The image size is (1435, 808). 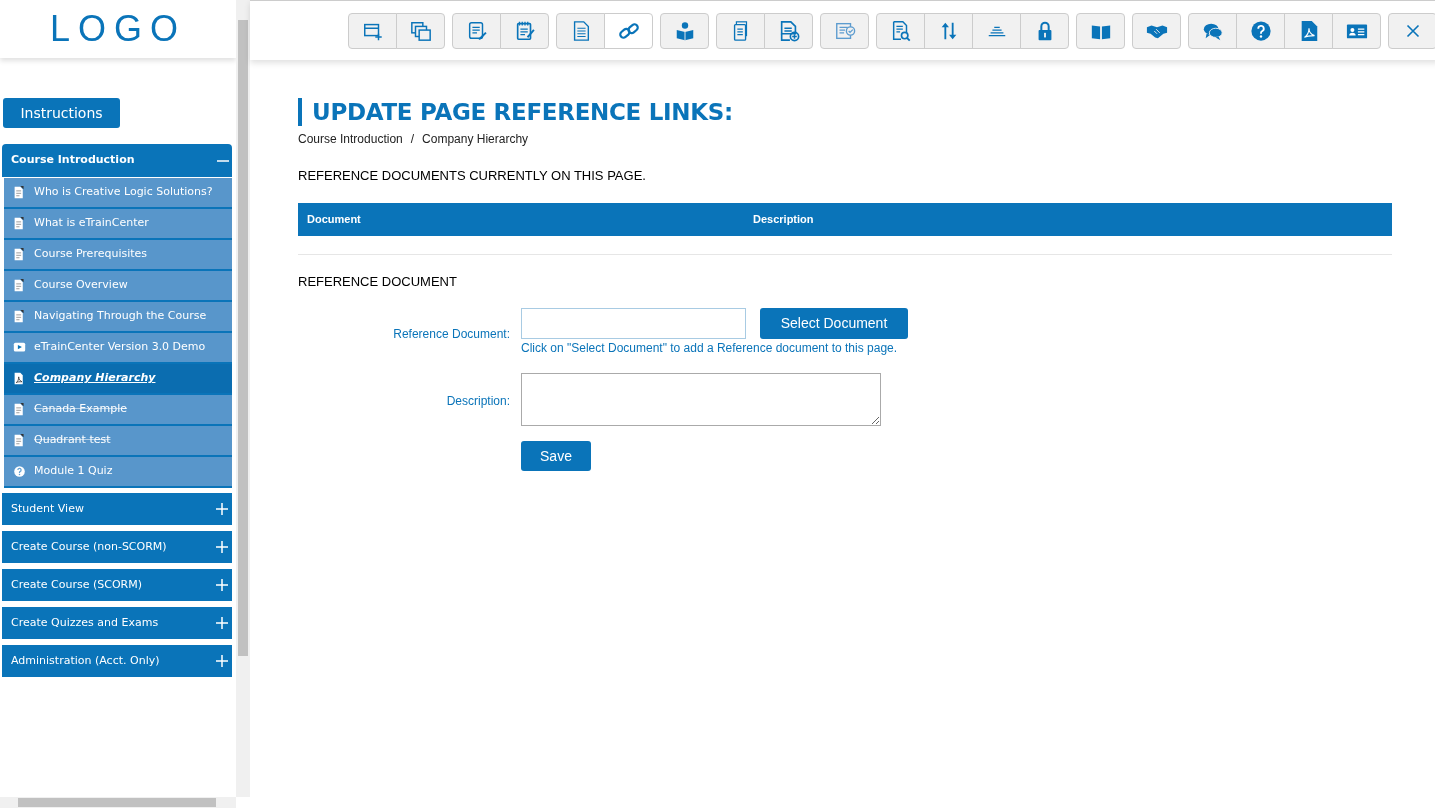 I want to click on accordion-header: Student View, so click(x=117, y=509).